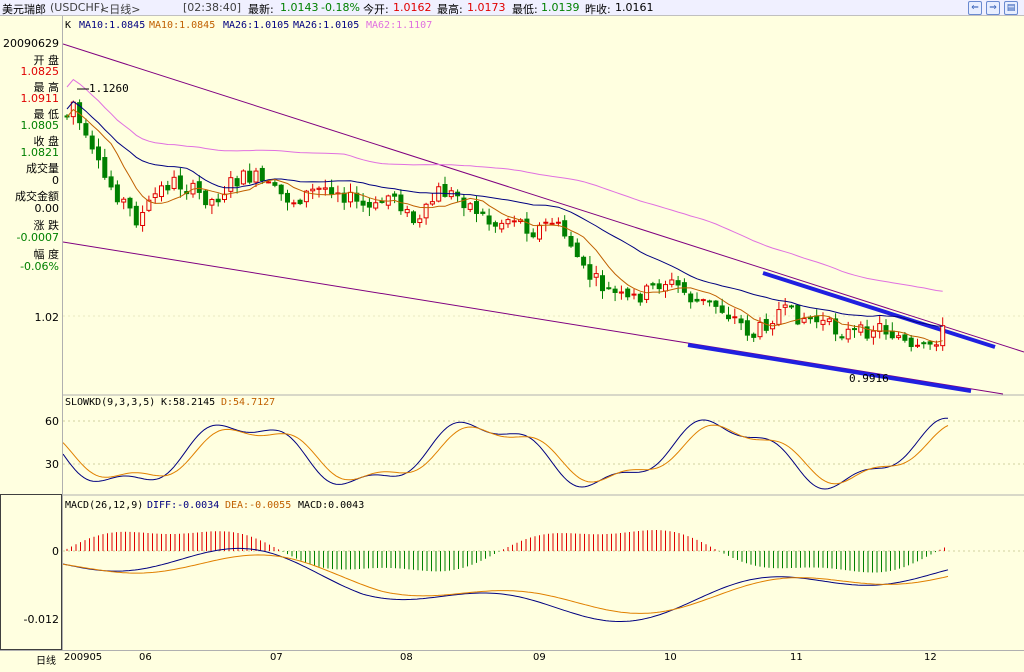 The image size is (1024, 672). What do you see at coordinates (506, 584) in the screenshot?
I see `macd-dea-line` at bounding box center [506, 584].